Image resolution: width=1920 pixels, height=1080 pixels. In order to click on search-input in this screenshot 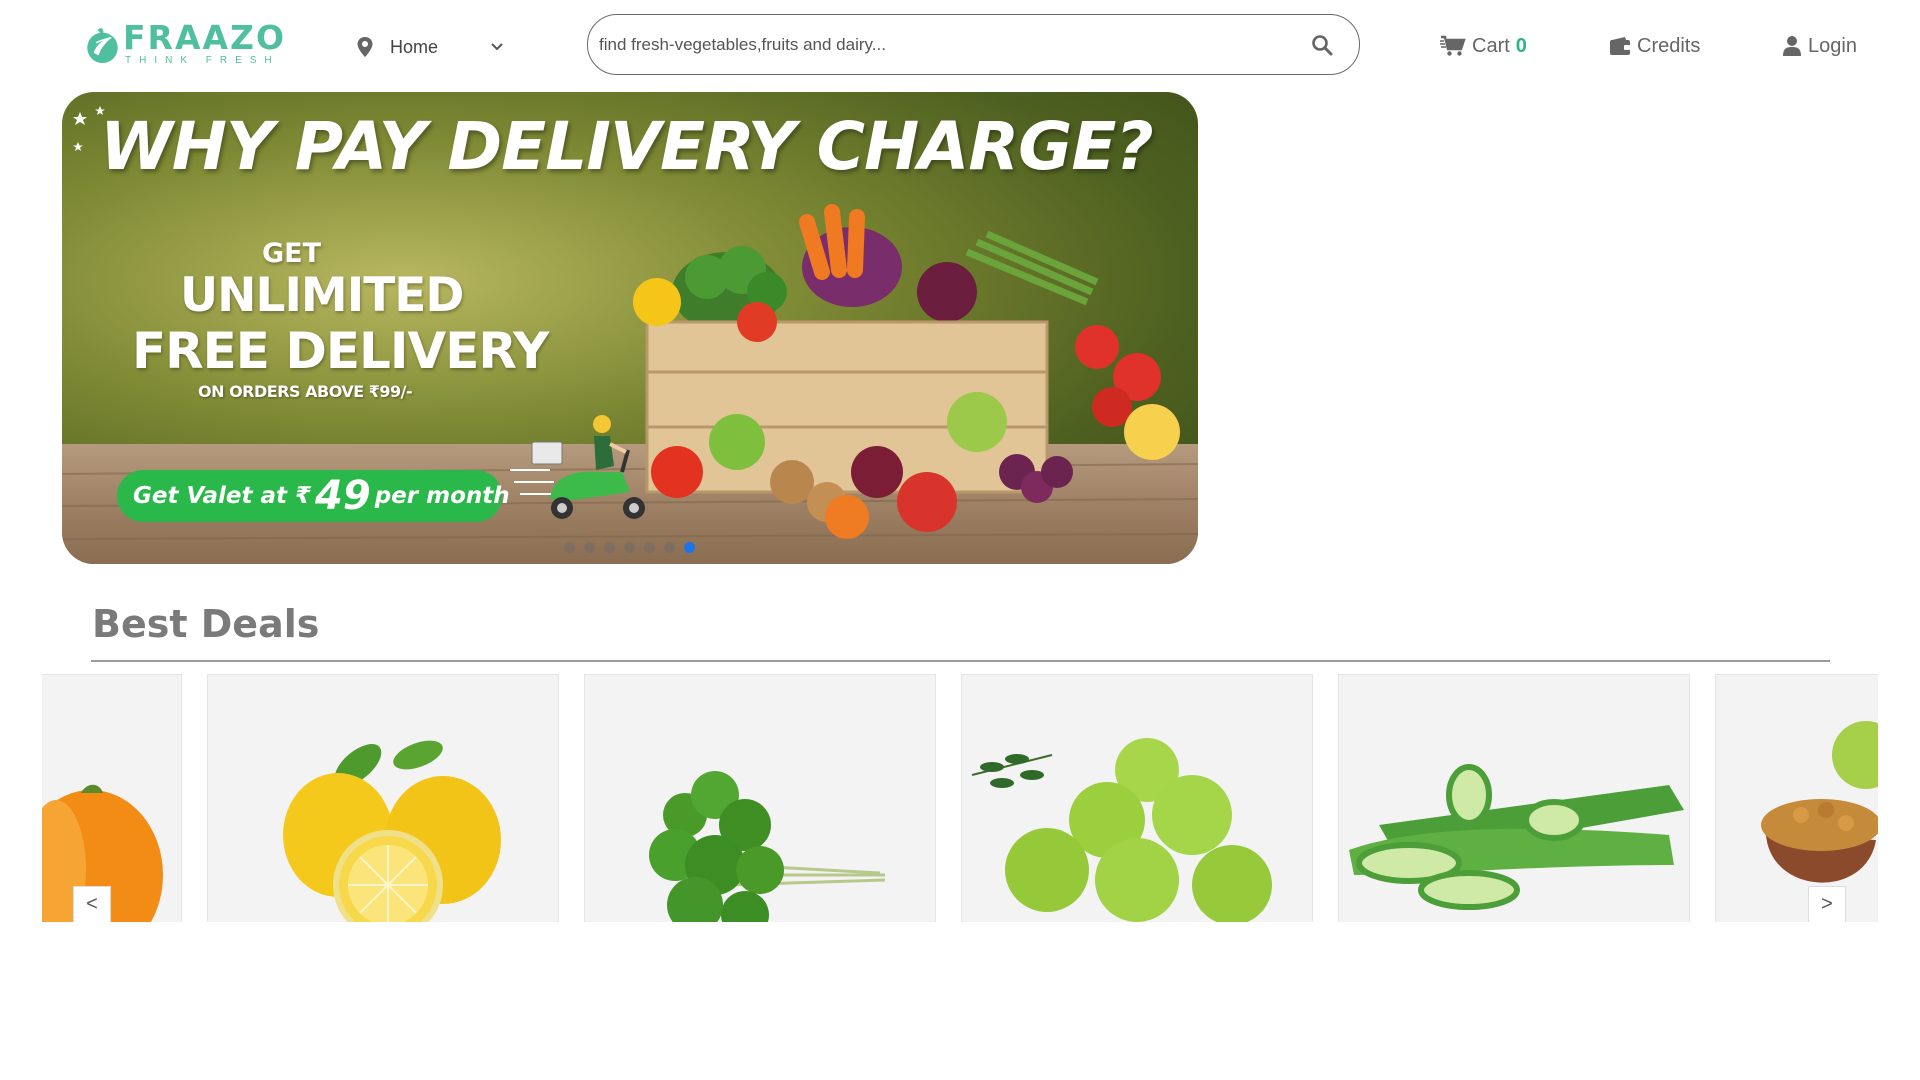, I will do `click(955, 44)`.